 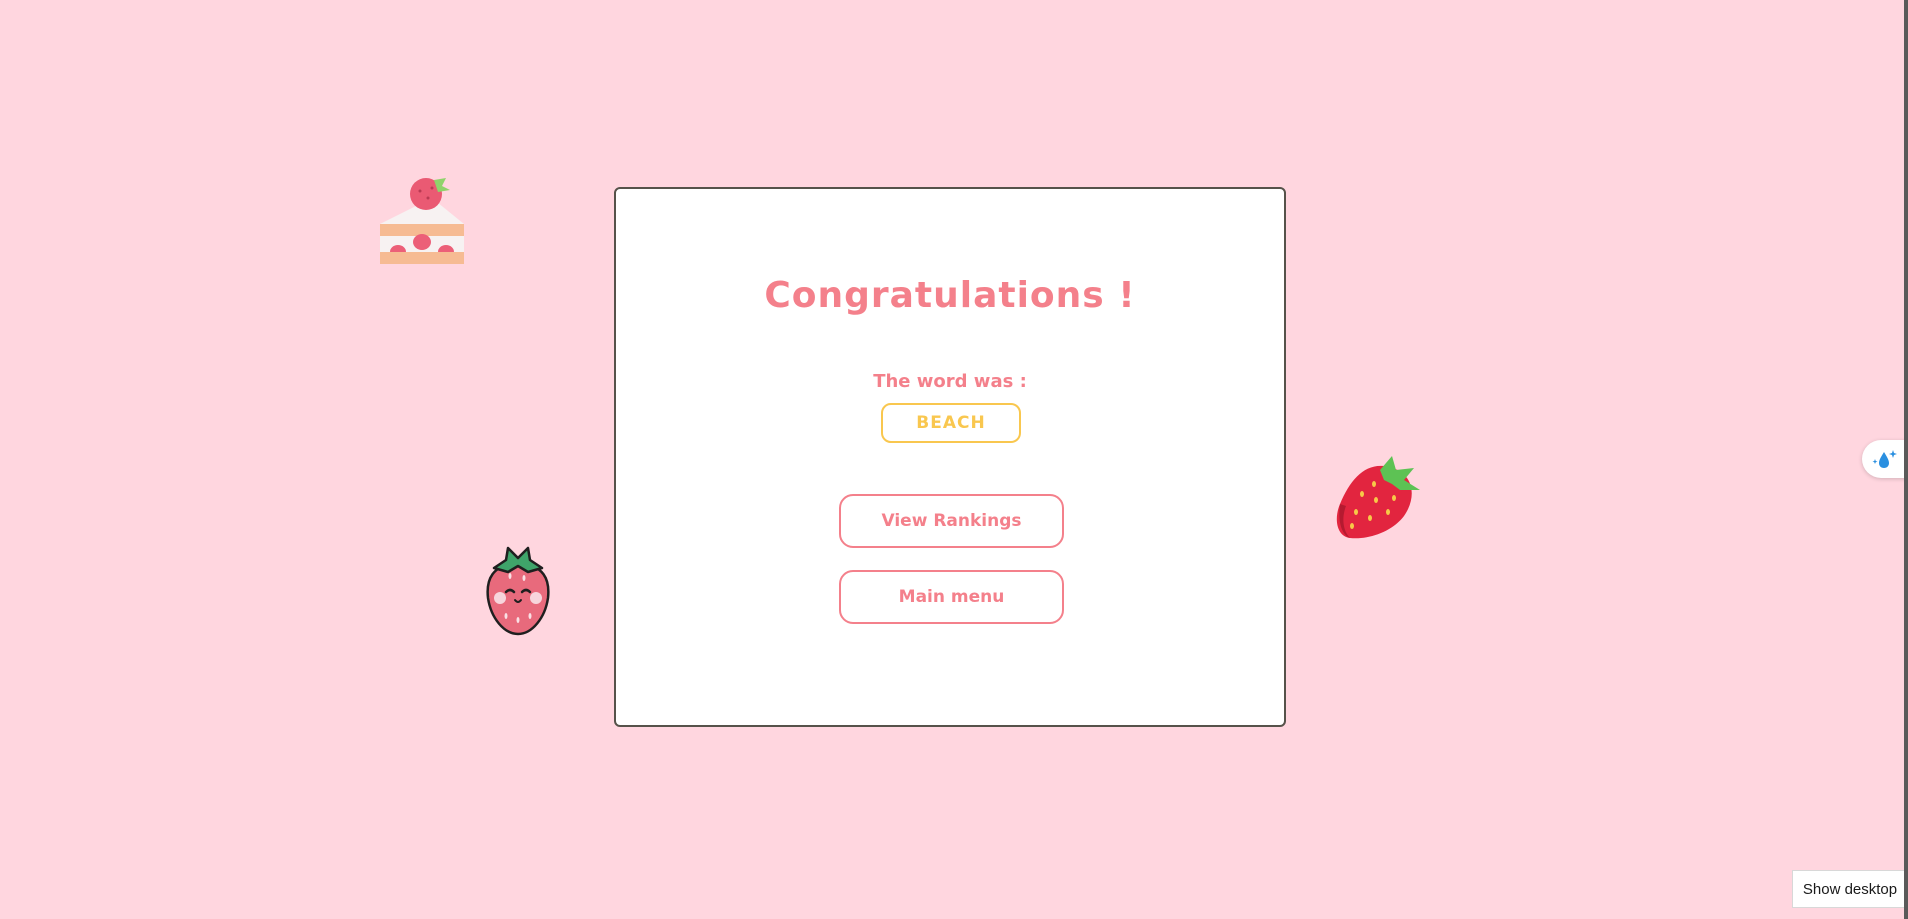 What do you see at coordinates (1378, 497) in the screenshot?
I see `strawberry-icon` at bounding box center [1378, 497].